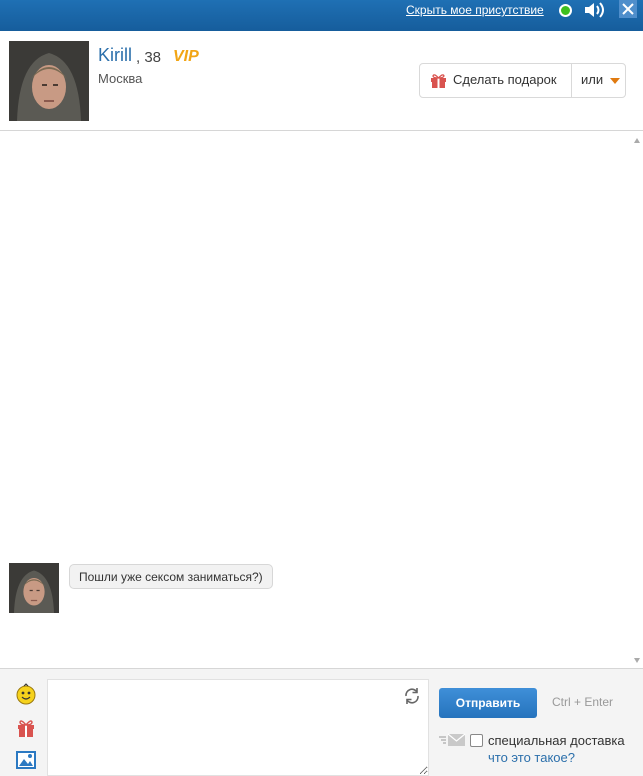 This screenshot has height=776, width=643. What do you see at coordinates (615, 81) in the screenshot?
I see `chevron-down-icon` at bounding box center [615, 81].